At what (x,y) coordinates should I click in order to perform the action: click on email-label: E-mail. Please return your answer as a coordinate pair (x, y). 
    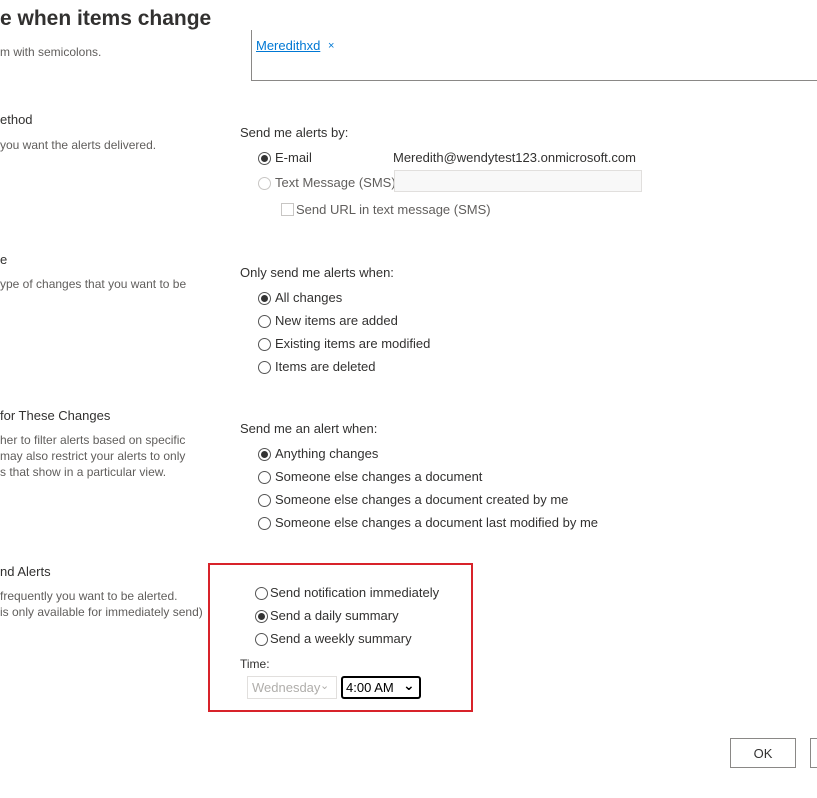
    Looking at the image, I should click on (293, 157).